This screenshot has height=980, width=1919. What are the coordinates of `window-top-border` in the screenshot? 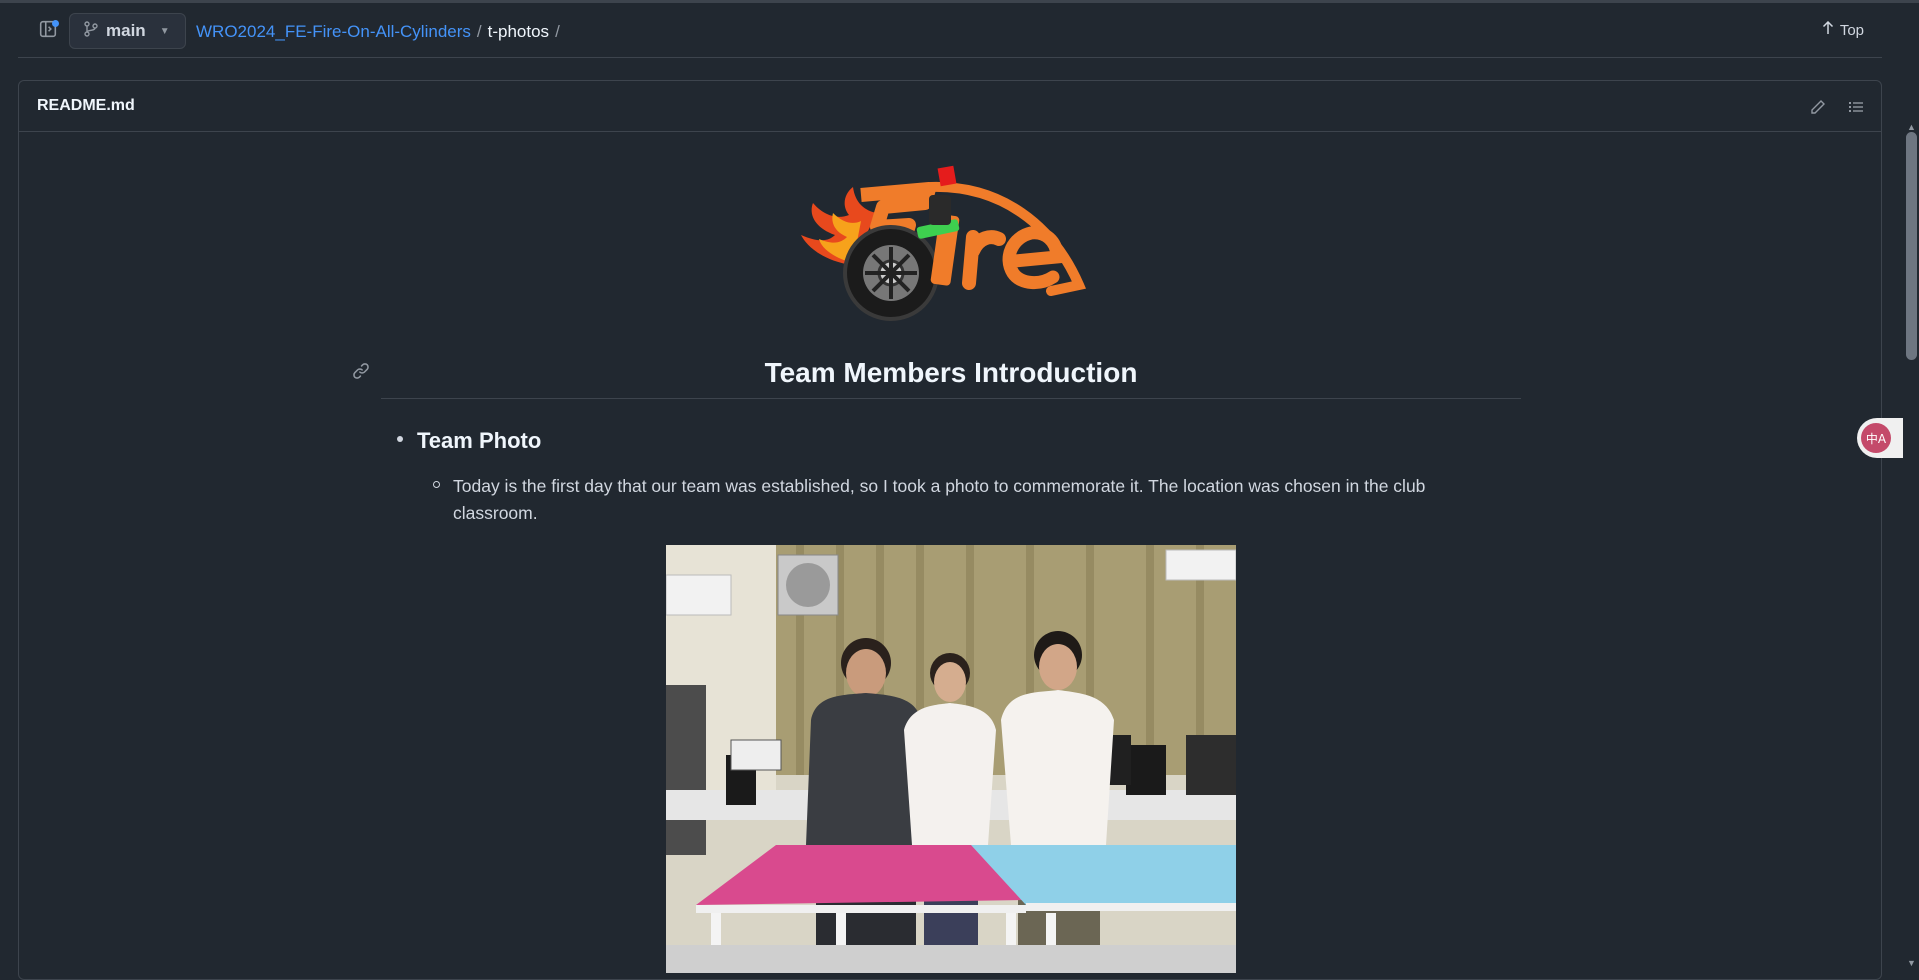 It's located at (959, 1).